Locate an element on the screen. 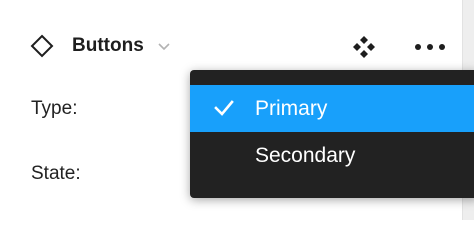 This screenshot has width=474, height=240. menu-item-label: Primary is located at coordinates (291, 108).